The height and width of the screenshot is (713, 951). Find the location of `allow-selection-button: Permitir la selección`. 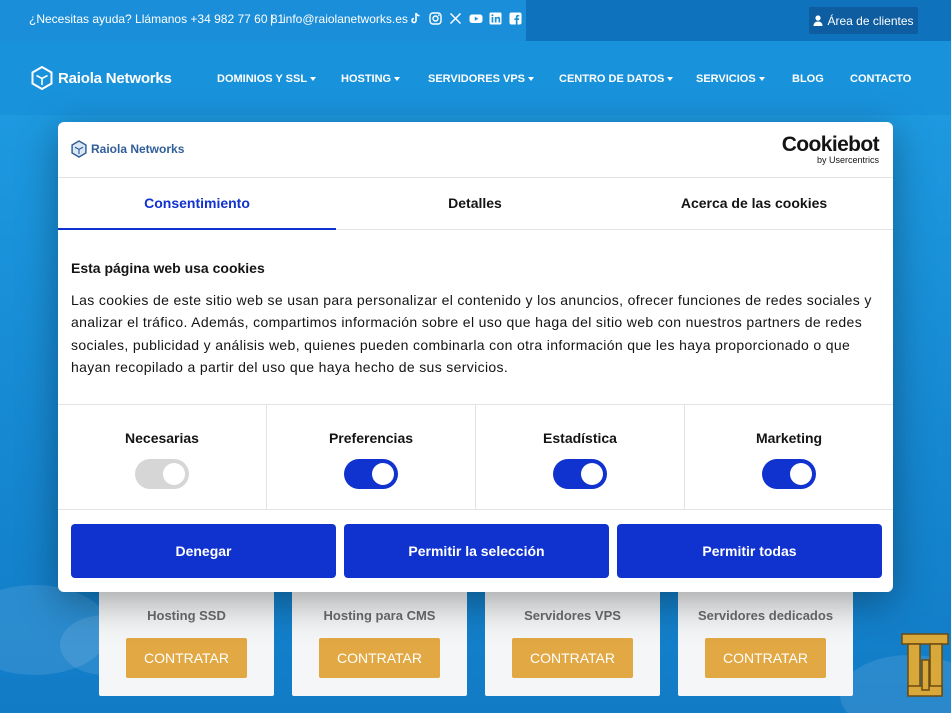

allow-selection-button: Permitir la selección is located at coordinates (476, 551).